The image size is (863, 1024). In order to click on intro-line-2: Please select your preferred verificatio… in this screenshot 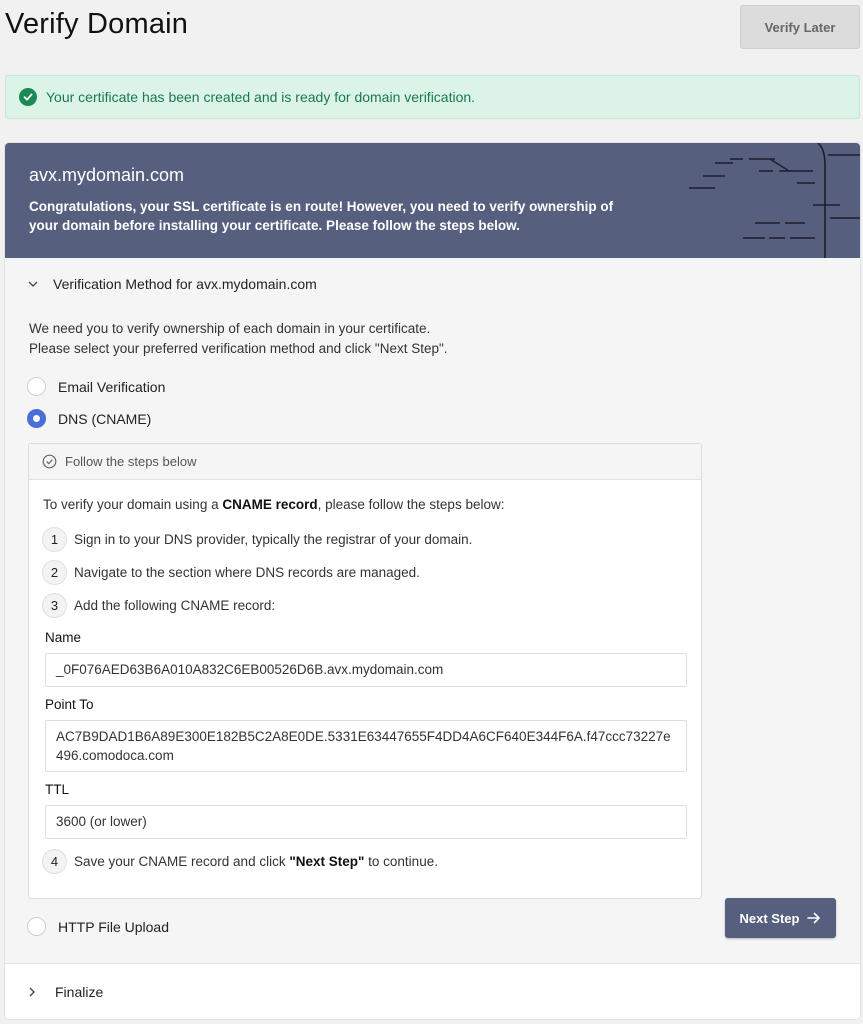, I will do `click(238, 348)`.